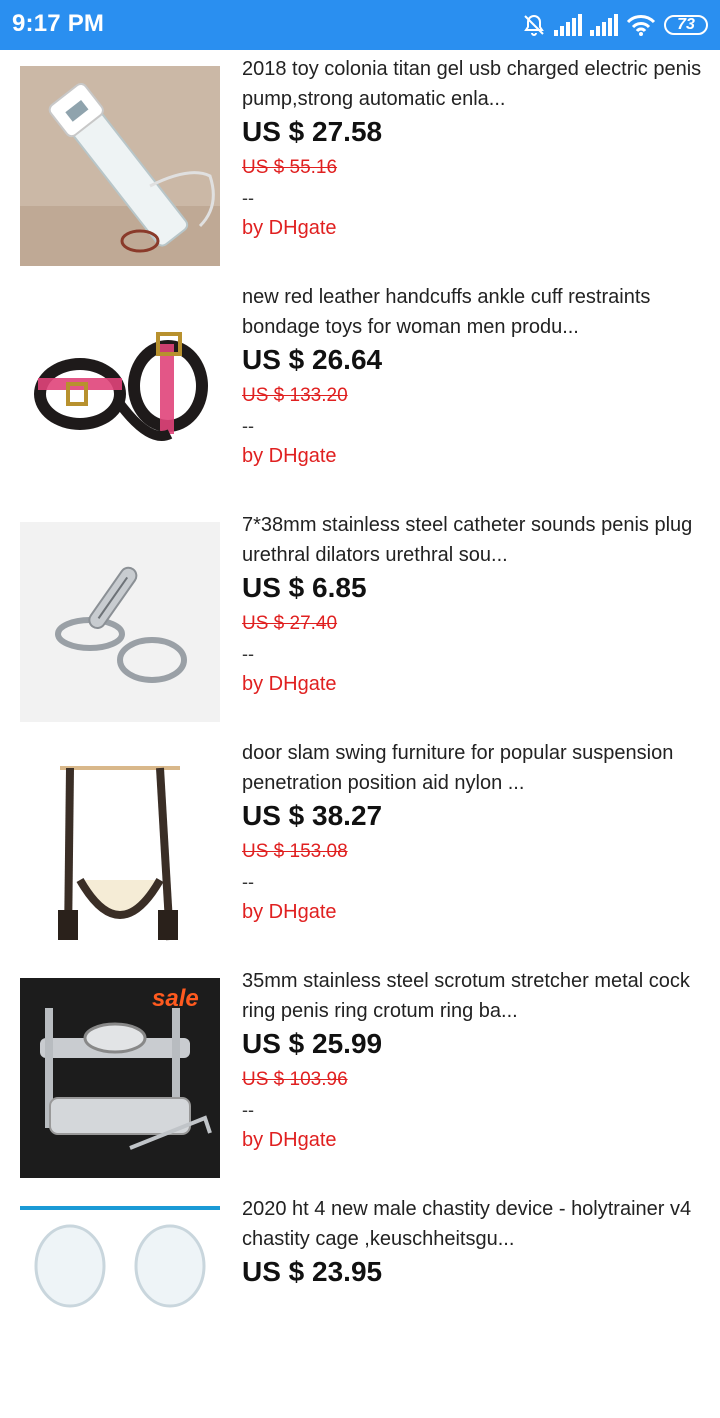  Describe the element at coordinates (120, 1078) in the screenshot. I see `product-image: sale` at that location.